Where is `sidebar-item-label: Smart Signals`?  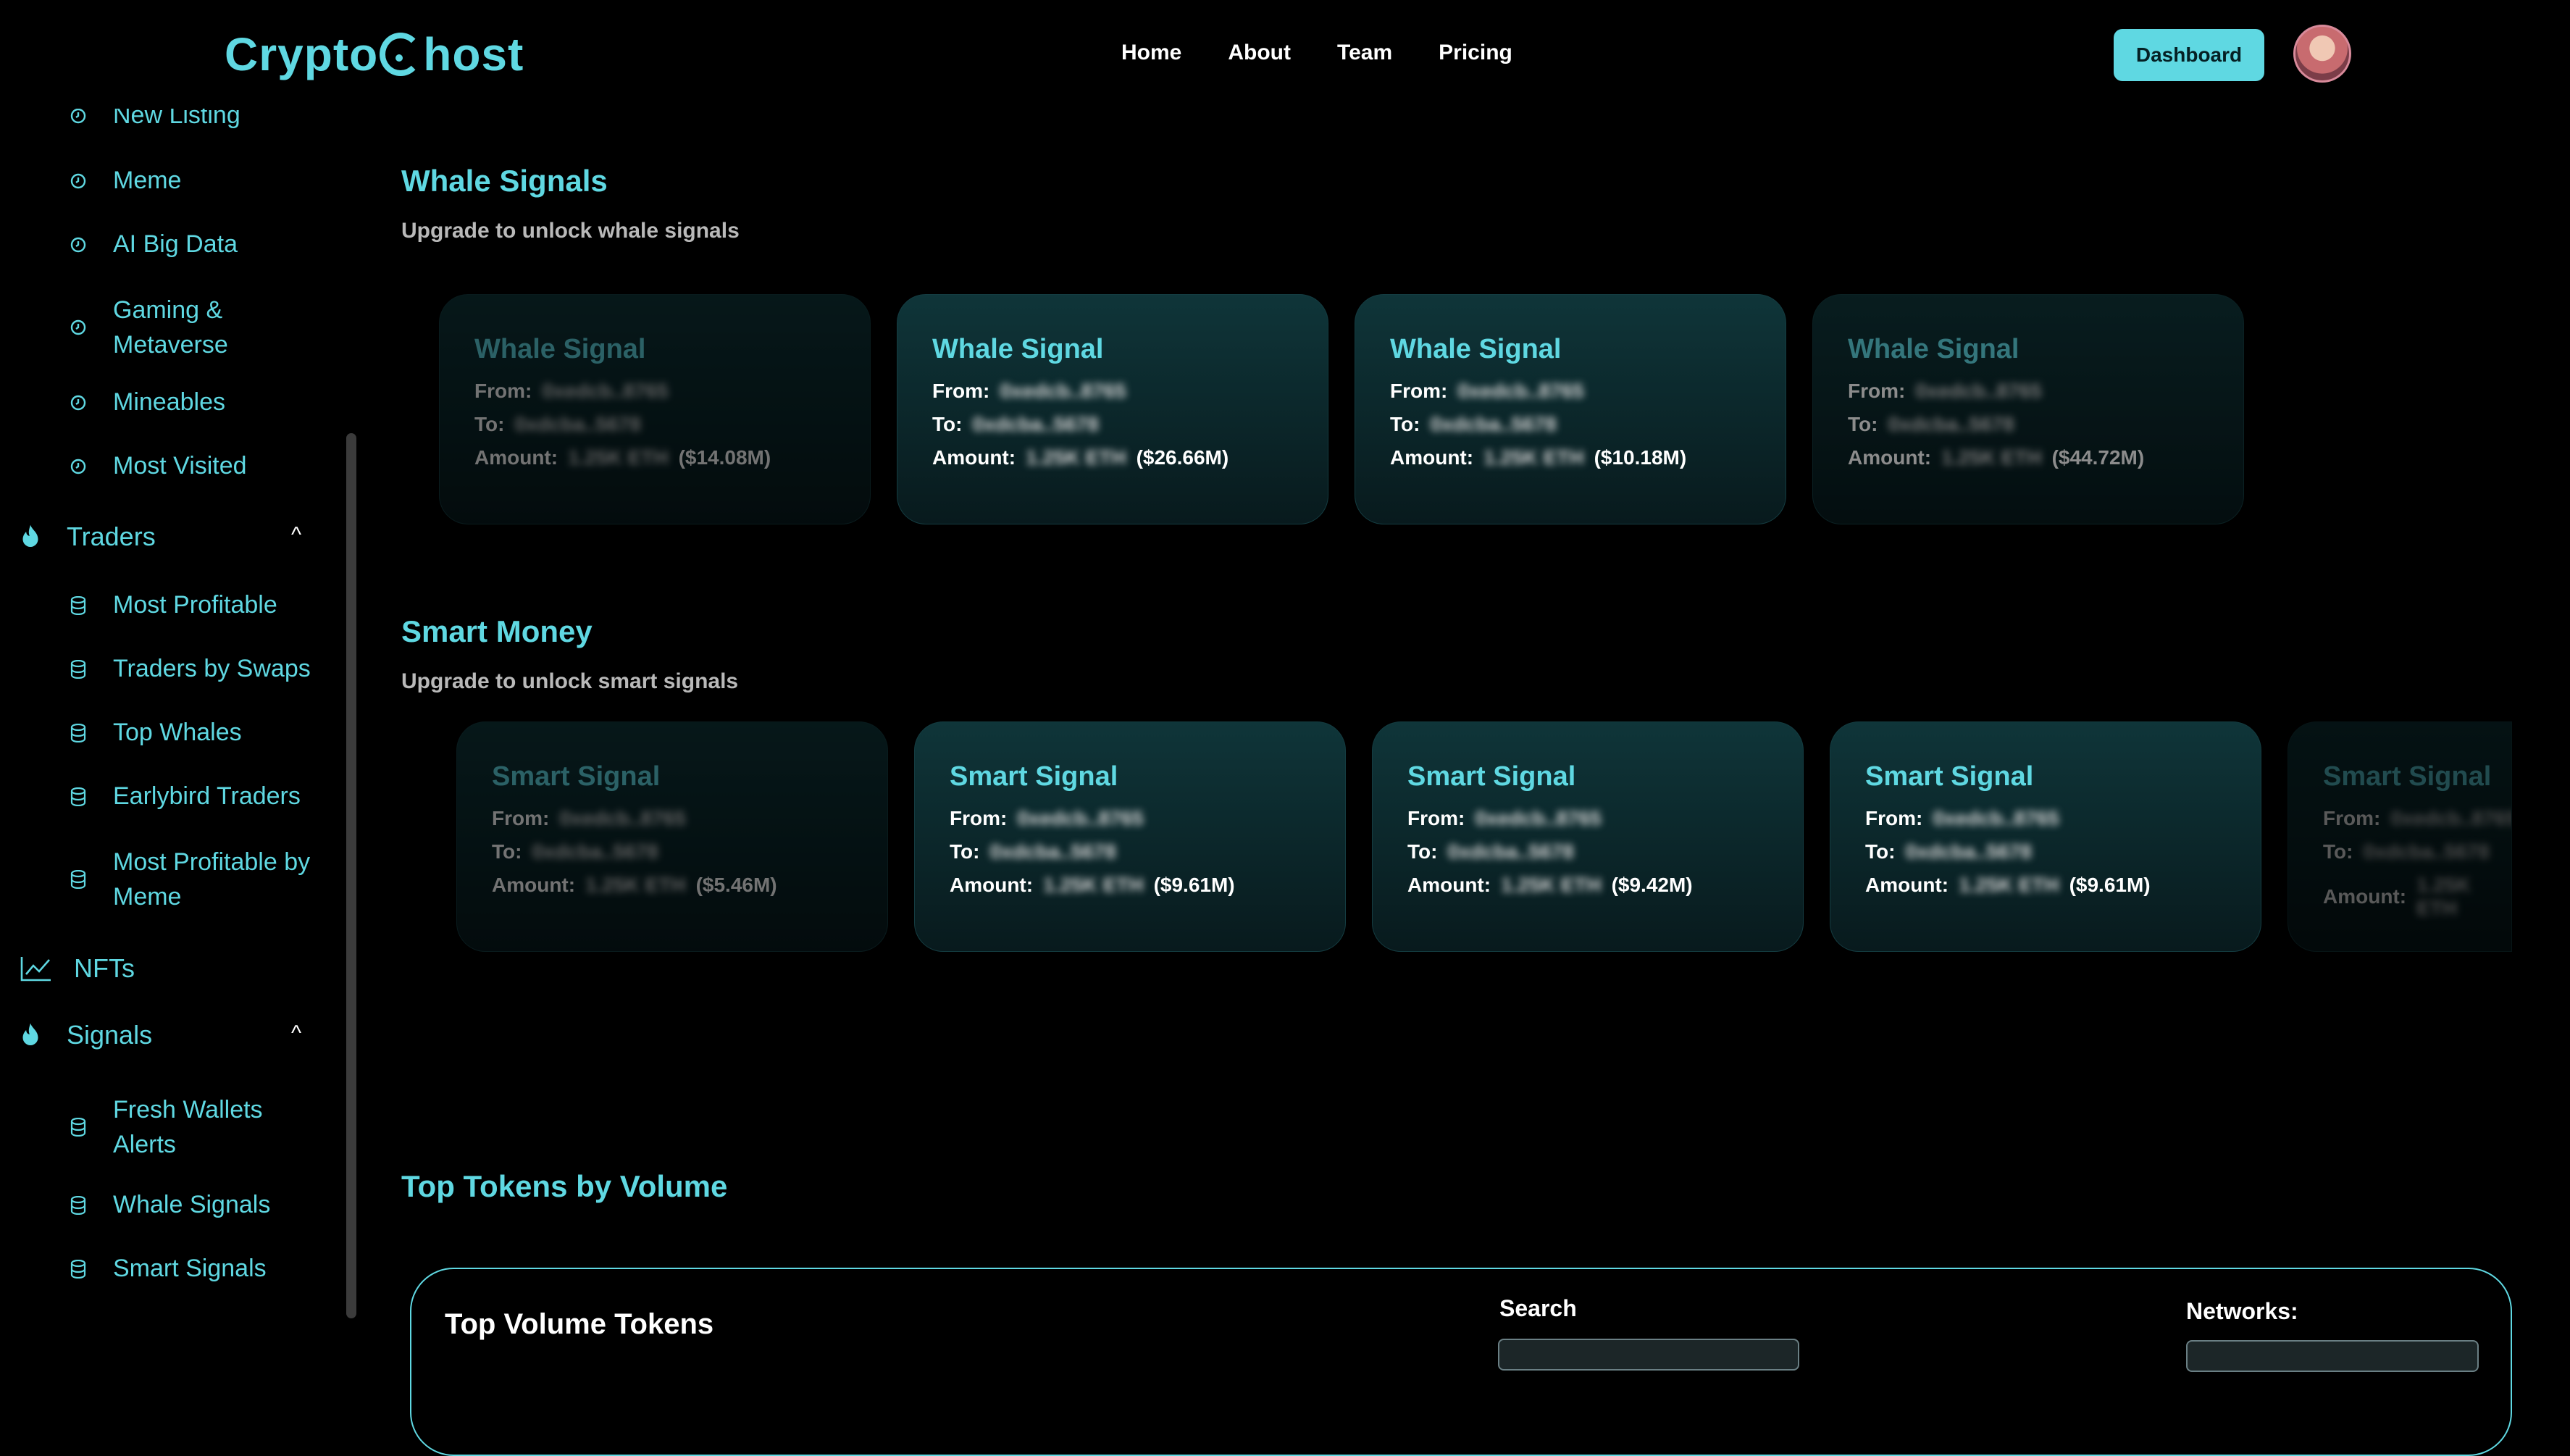 sidebar-item-label: Smart Signals is located at coordinates (190, 1268).